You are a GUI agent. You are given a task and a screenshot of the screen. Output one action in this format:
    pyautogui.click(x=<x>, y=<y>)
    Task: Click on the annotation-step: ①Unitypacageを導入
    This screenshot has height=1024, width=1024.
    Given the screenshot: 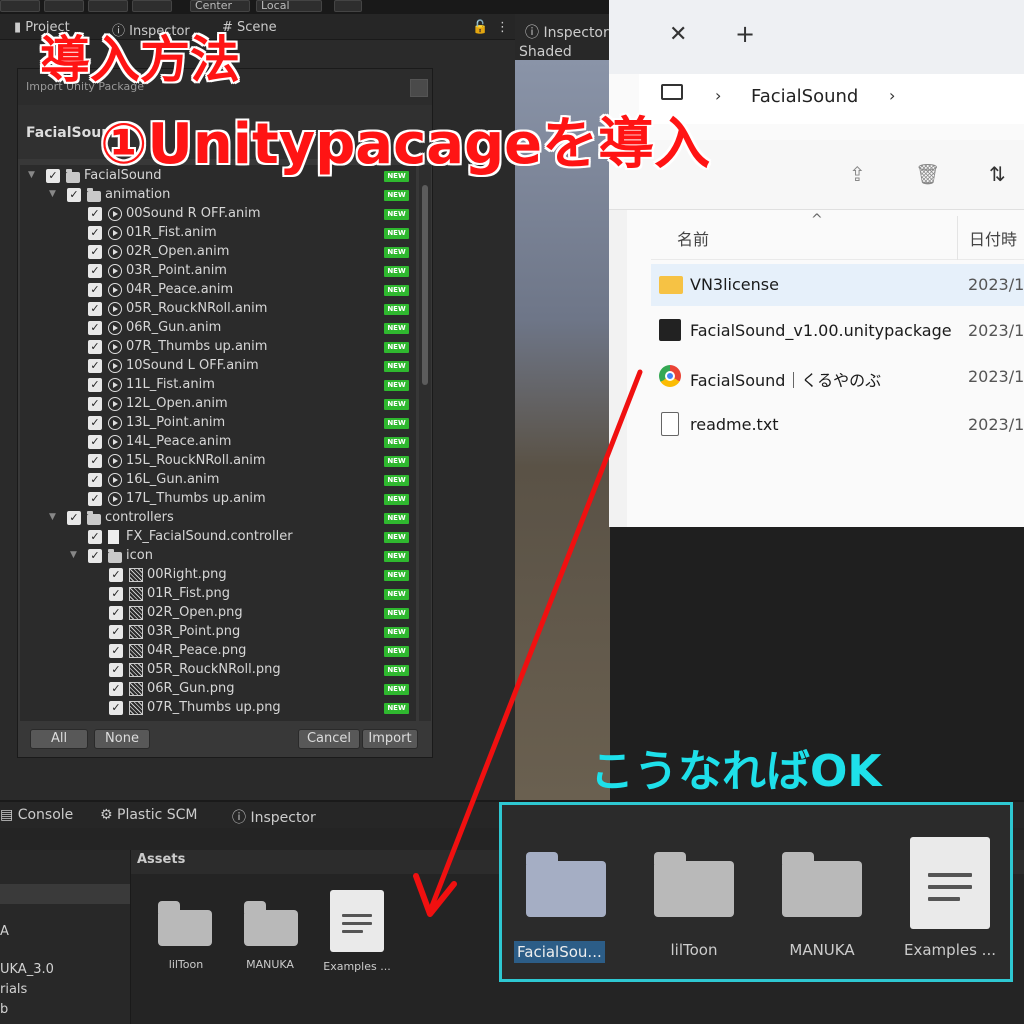 What is the action you would take?
    pyautogui.click(x=405, y=144)
    